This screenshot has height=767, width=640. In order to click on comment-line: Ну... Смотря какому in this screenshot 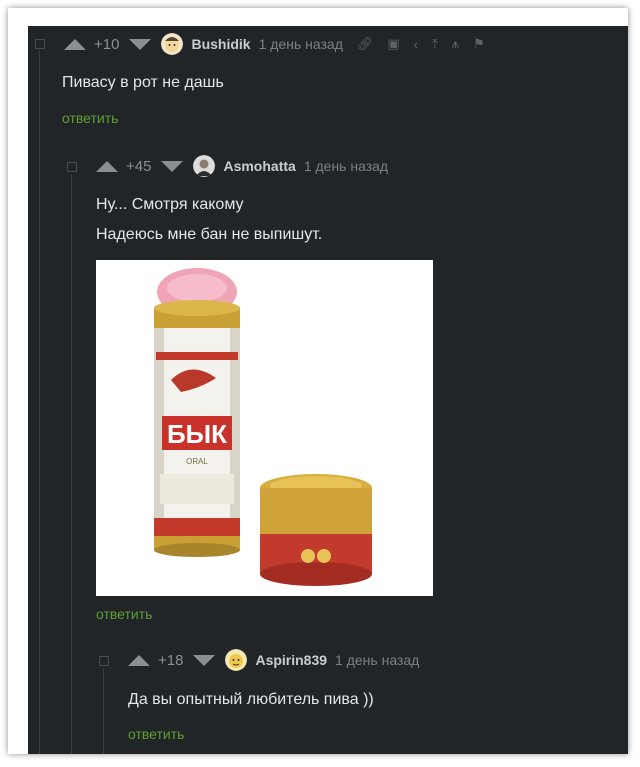, I will do `click(170, 204)`.